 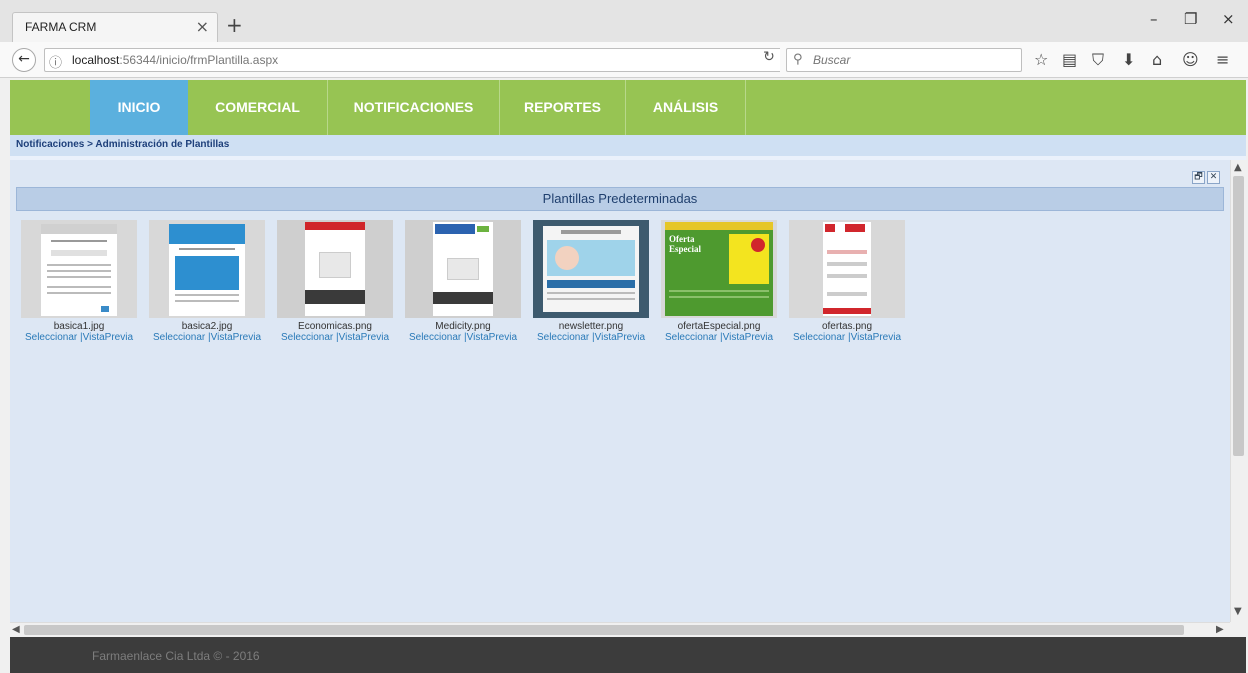 I want to click on nav-item-comercial: COMERCIAL, so click(x=258, y=107).